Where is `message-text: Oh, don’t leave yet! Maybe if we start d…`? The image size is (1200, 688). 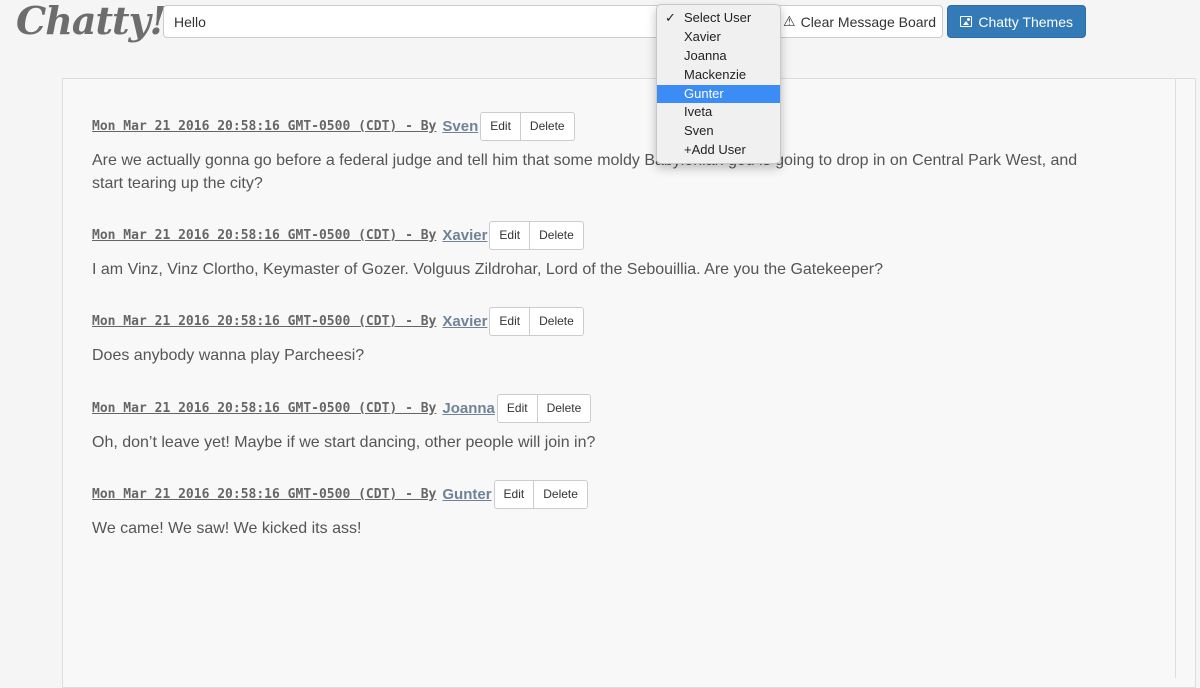 message-text: Oh, don’t leave yet! Maybe if we start d… is located at coordinates (344, 442).